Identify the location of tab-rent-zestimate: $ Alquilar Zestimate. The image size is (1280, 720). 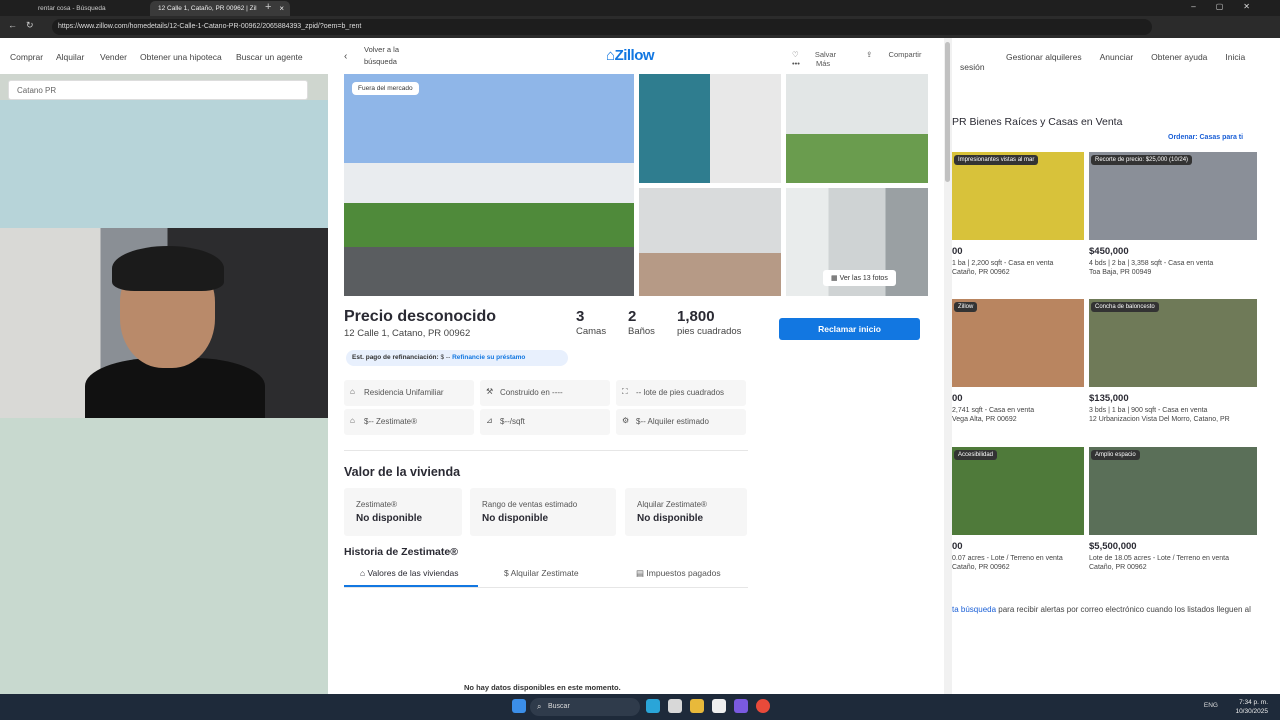
(541, 573).